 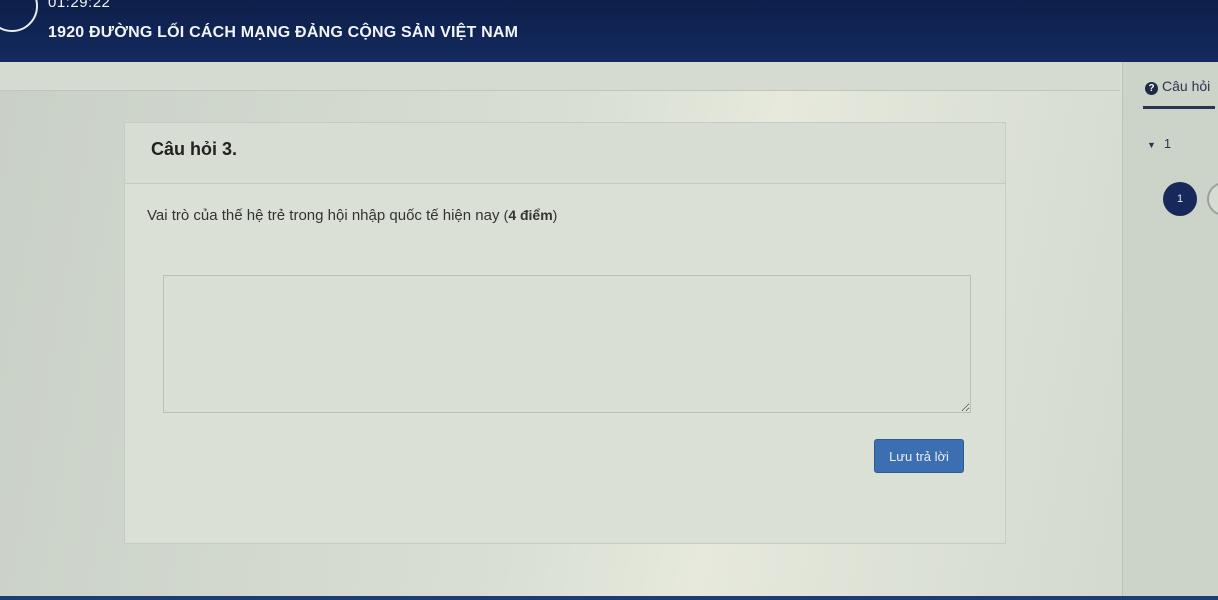 I want to click on caret-down-icon: ▼, so click(x=1151, y=145).